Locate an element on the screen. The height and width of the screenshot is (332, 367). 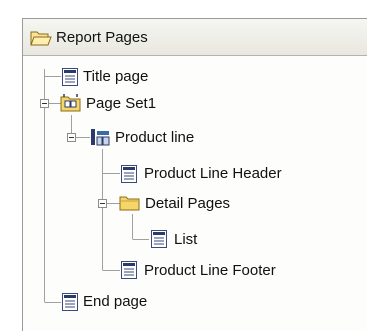
tree-item-label: End page is located at coordinates (115, 301).